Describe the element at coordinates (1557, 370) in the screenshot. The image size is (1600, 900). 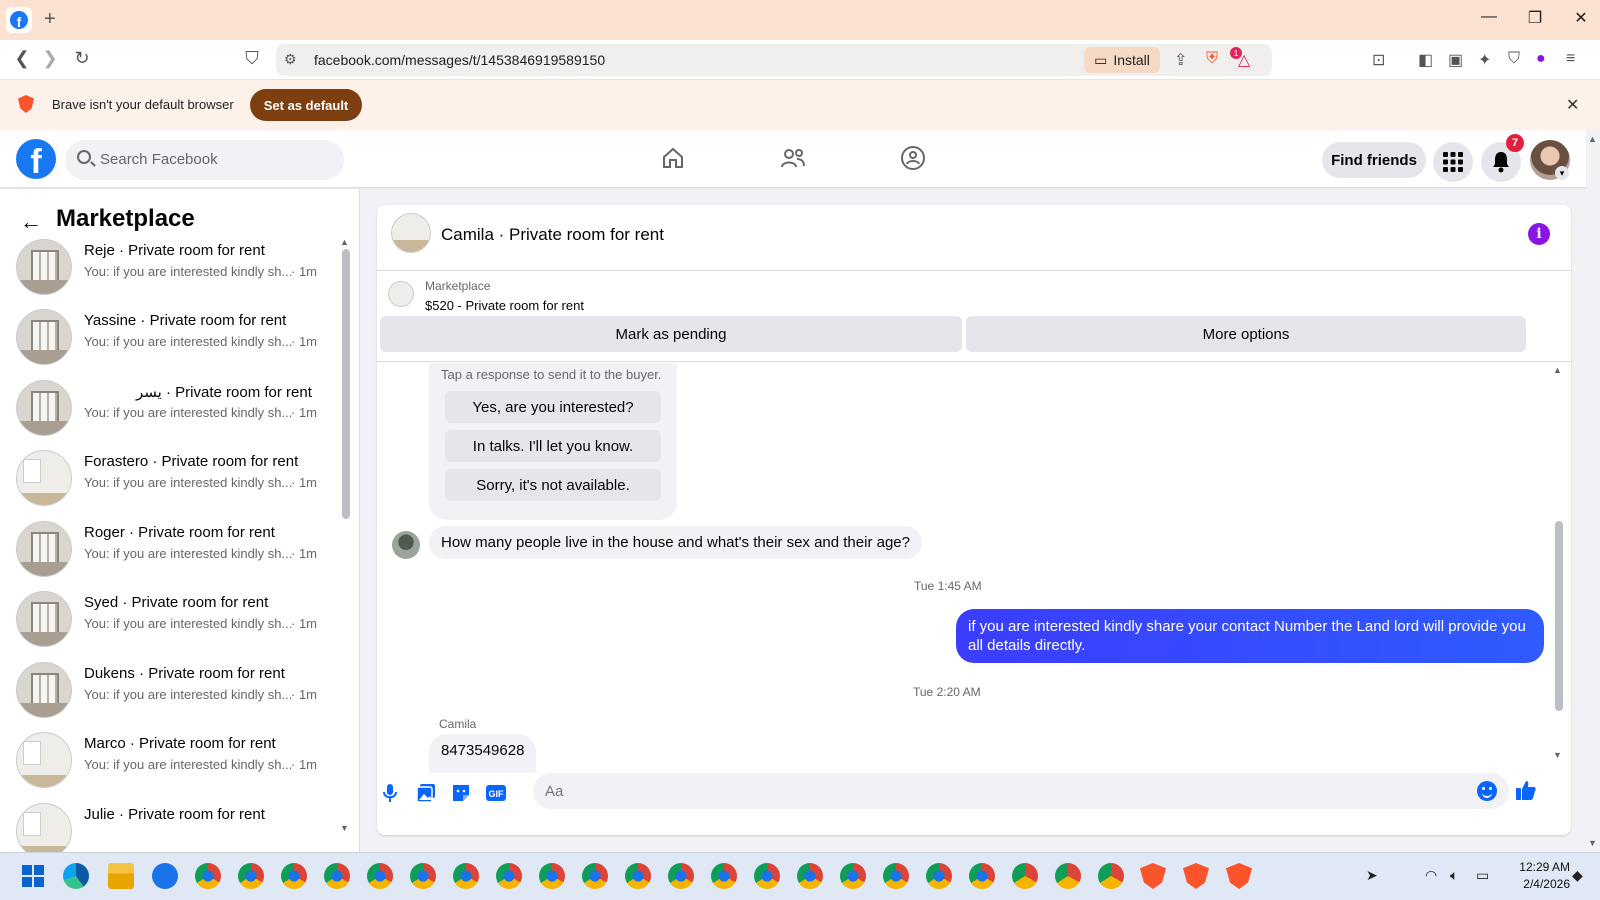
I see `thread-scroll-up-arrow: ▲` at that location.